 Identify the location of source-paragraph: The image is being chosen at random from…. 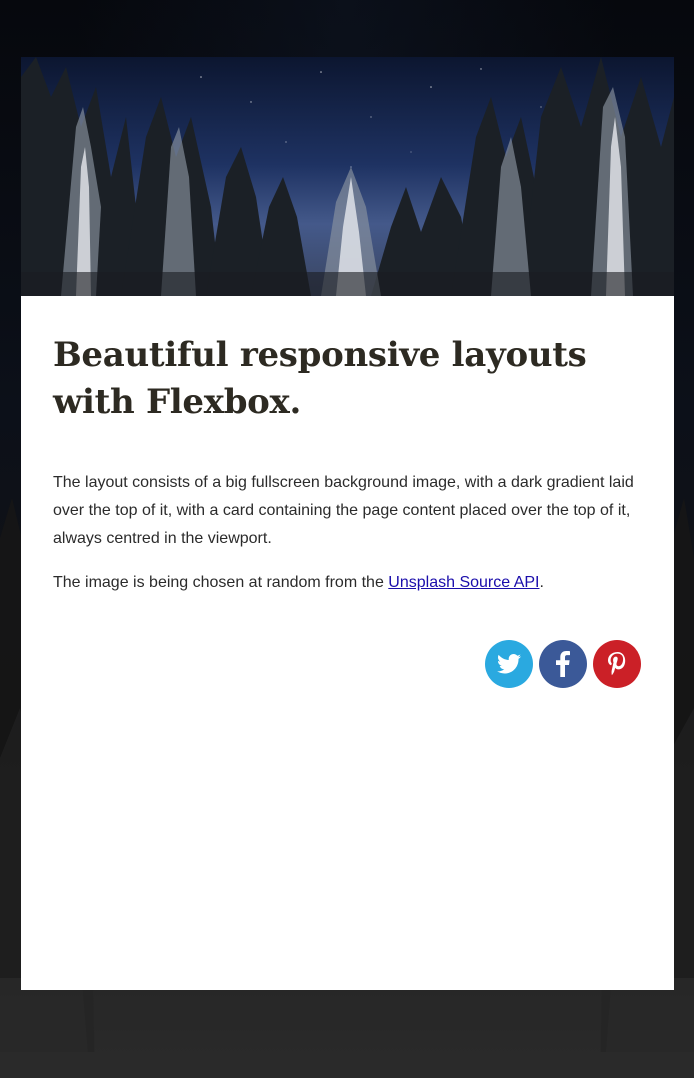
(347, 583).